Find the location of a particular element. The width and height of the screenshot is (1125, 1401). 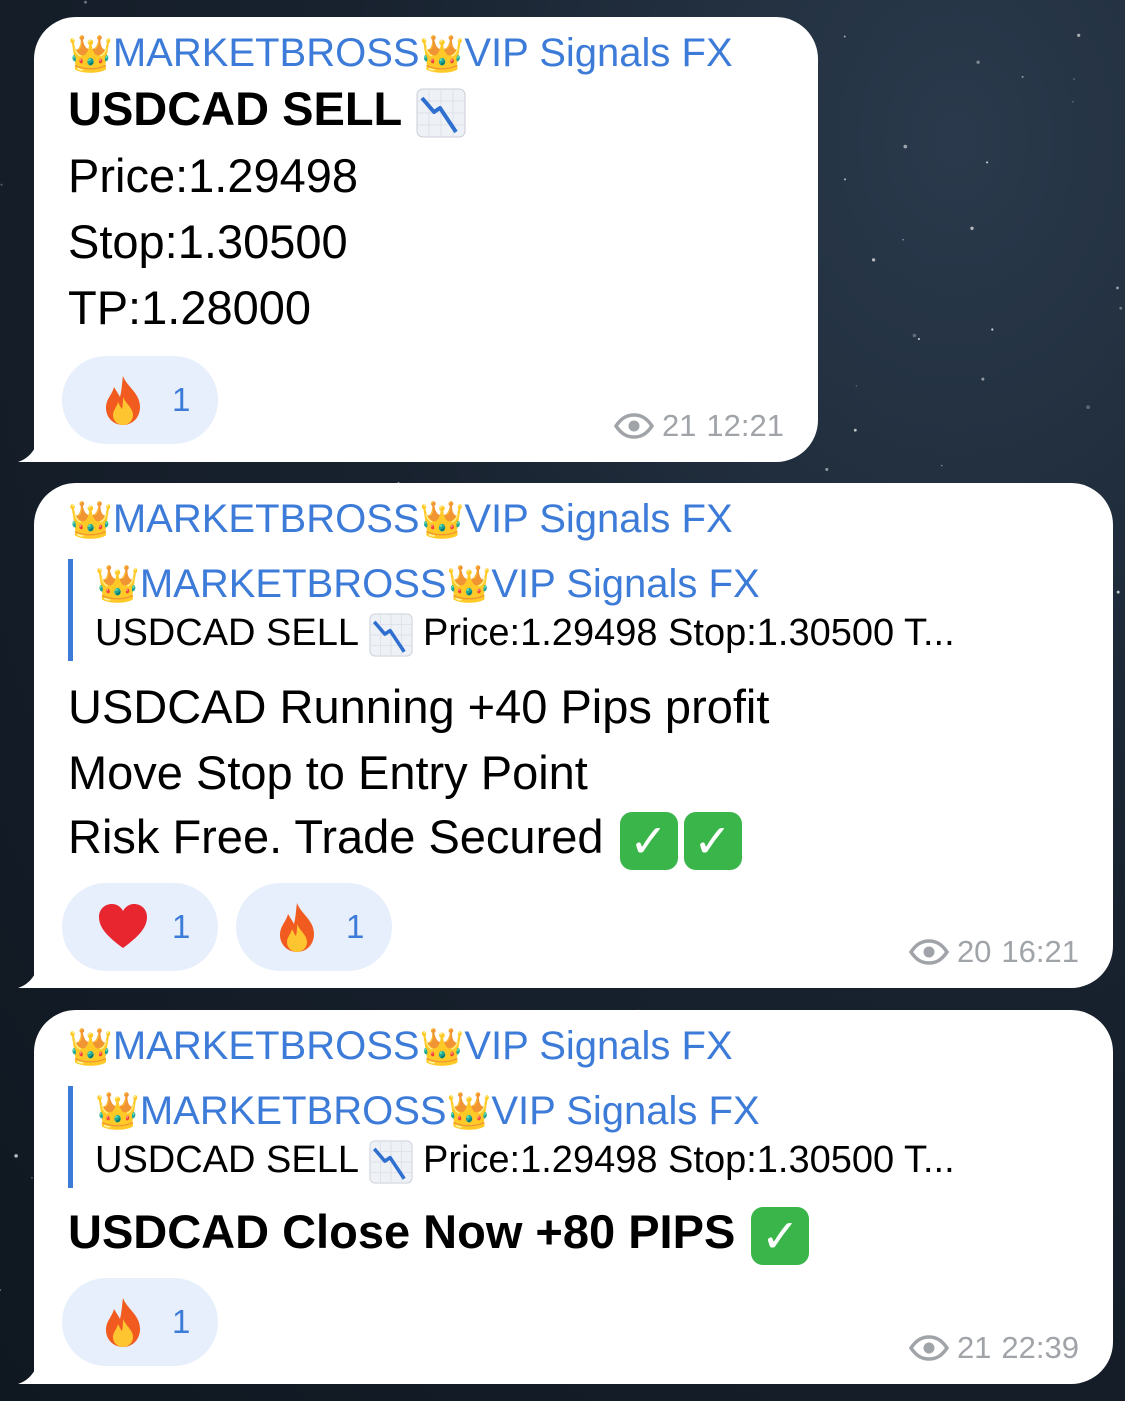

message-line: Move Stop to Entry Point is located at coordinates (328, 772).